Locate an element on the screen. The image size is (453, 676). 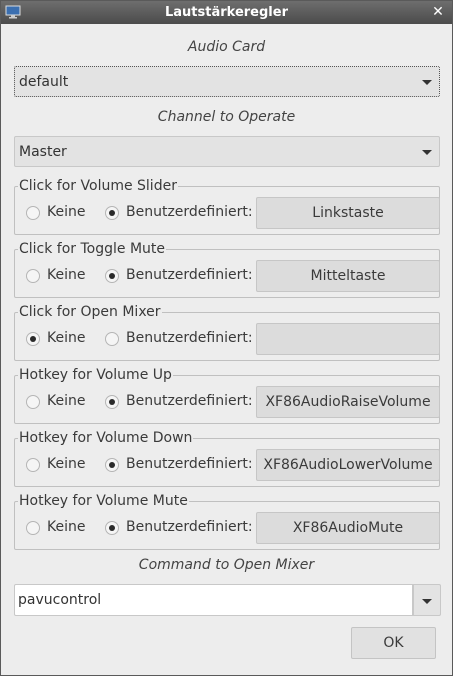
channel-label: Channel to Operate is located at coordinates (226, 117).